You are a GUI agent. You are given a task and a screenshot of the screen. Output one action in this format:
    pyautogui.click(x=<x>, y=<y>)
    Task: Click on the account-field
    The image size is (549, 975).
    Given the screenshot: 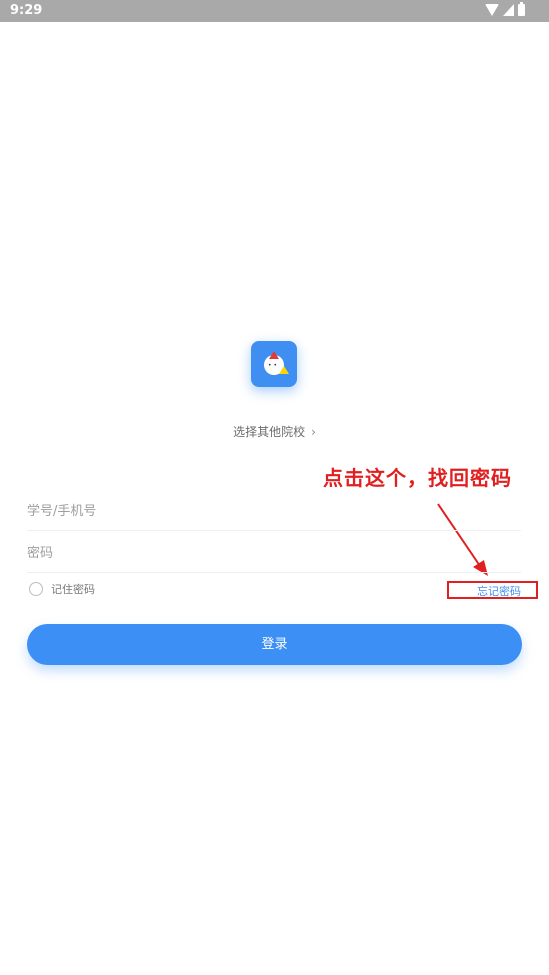 What is the action you would take?
    pyautogui.click(x=274, y=512)
    